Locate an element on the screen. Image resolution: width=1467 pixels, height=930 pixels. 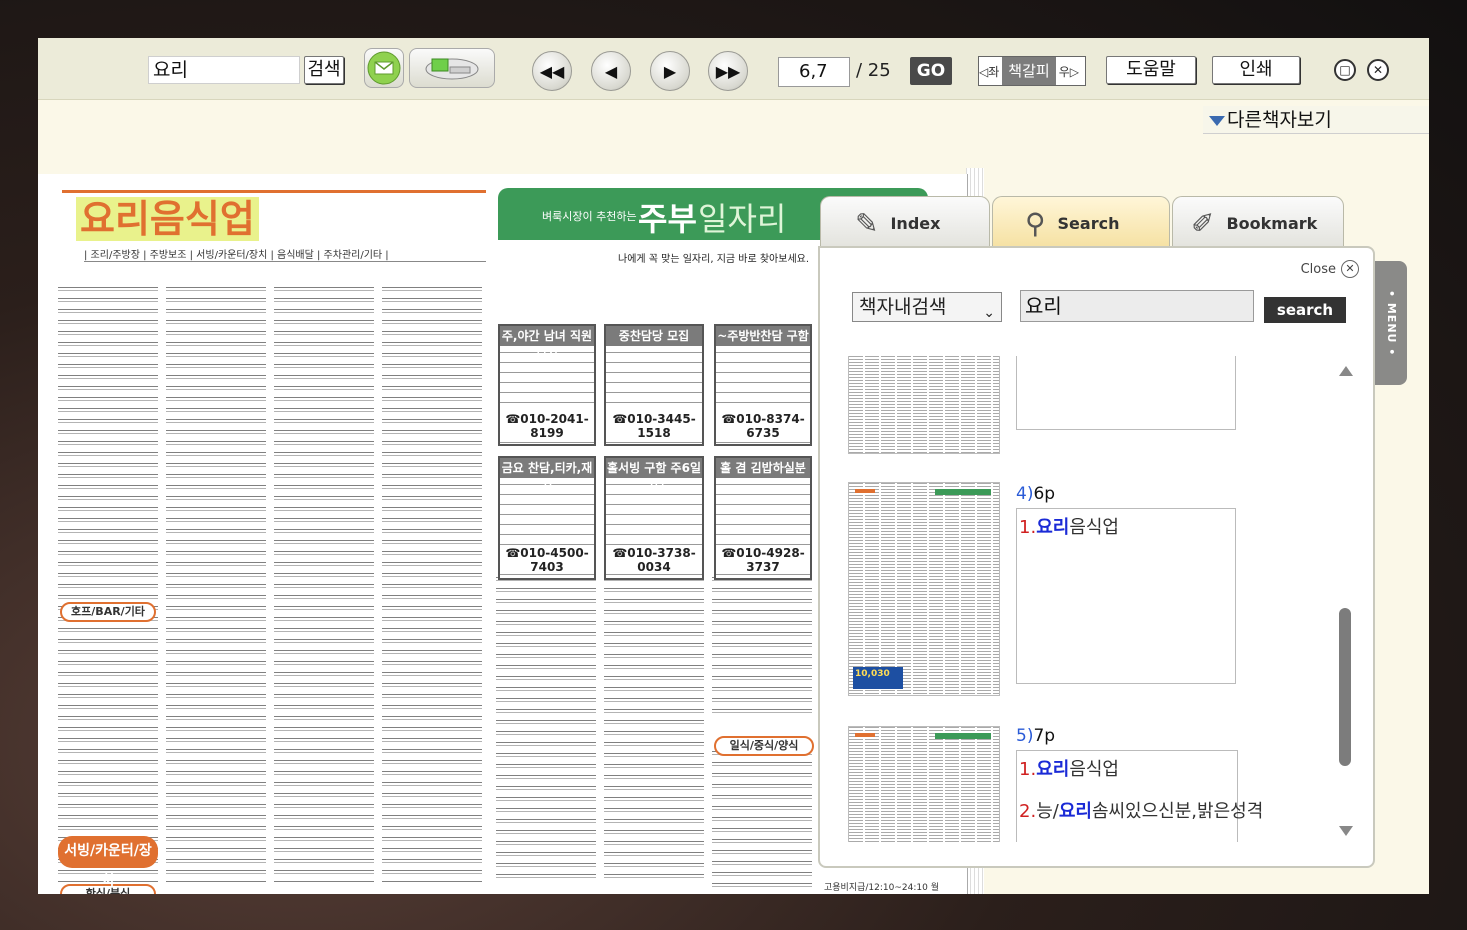
other-books-label: 다른책자보기 is located at coordinates (1279, 120).